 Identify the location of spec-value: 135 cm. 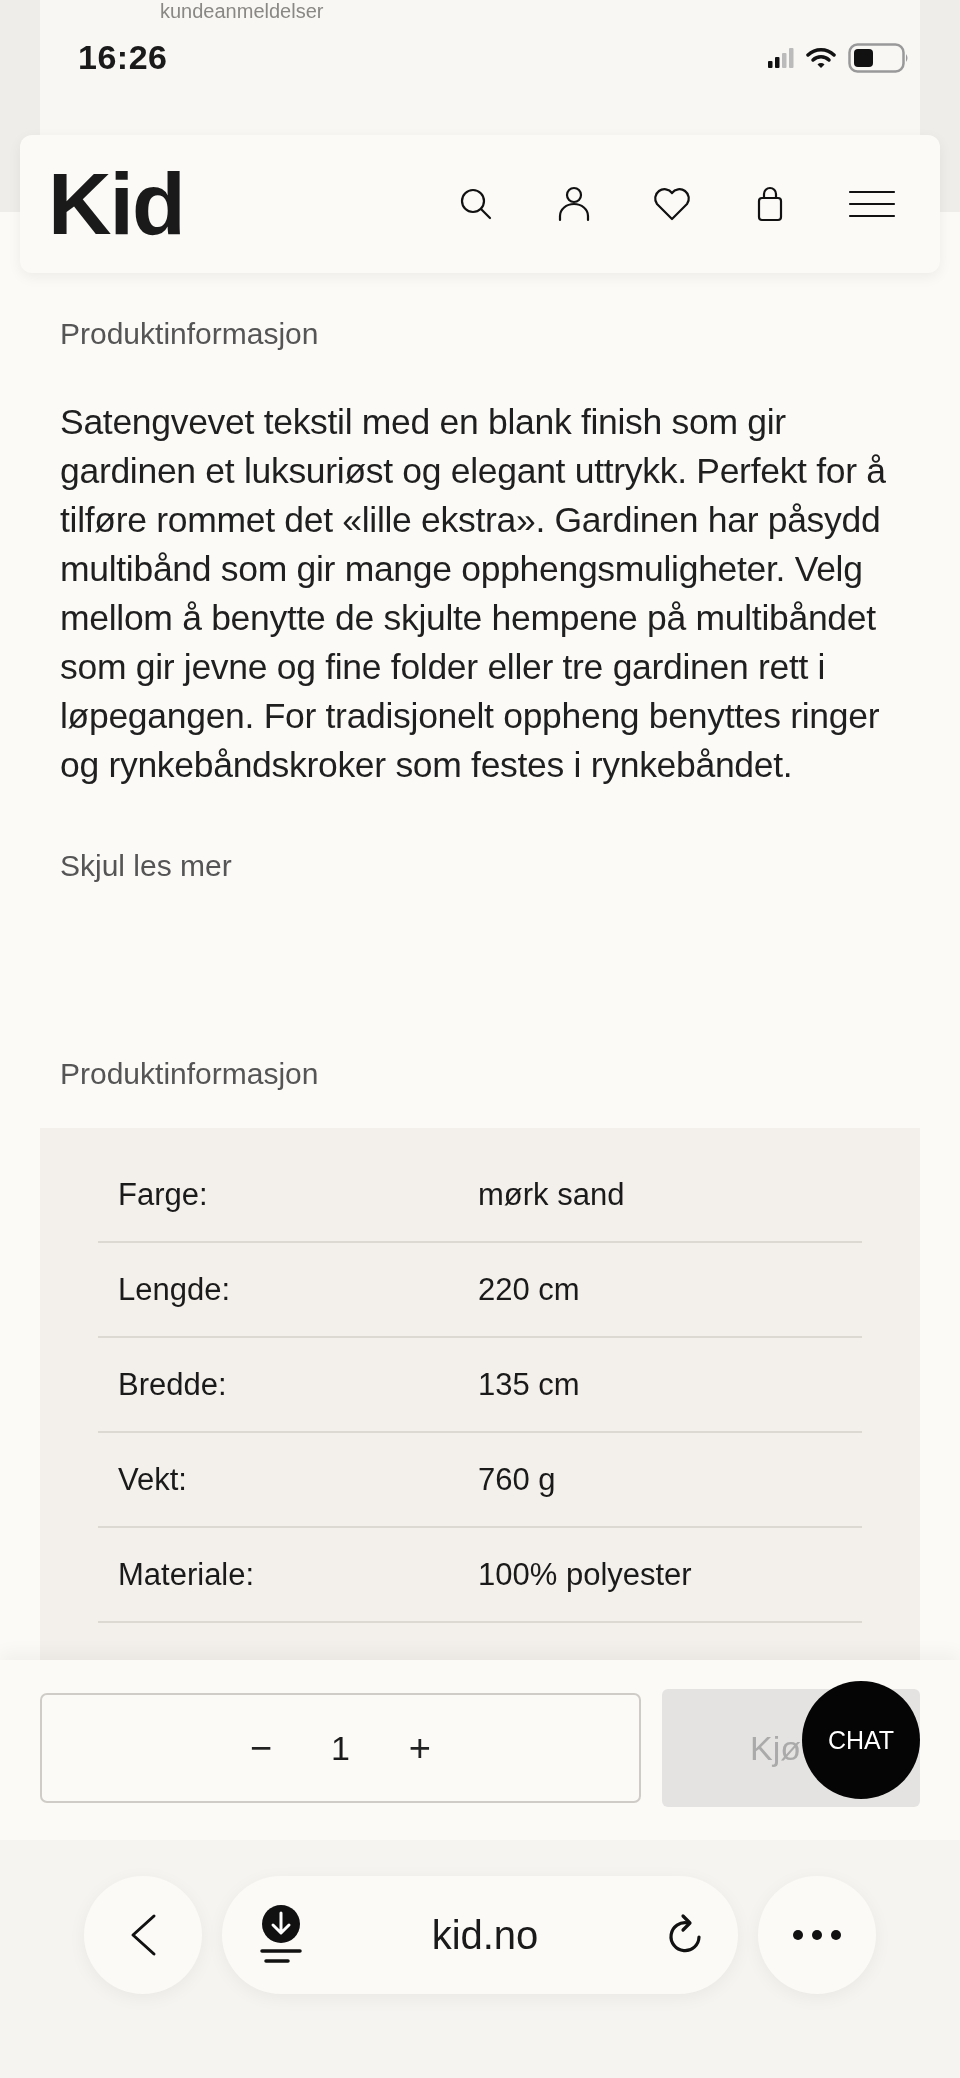
(529, 1384).